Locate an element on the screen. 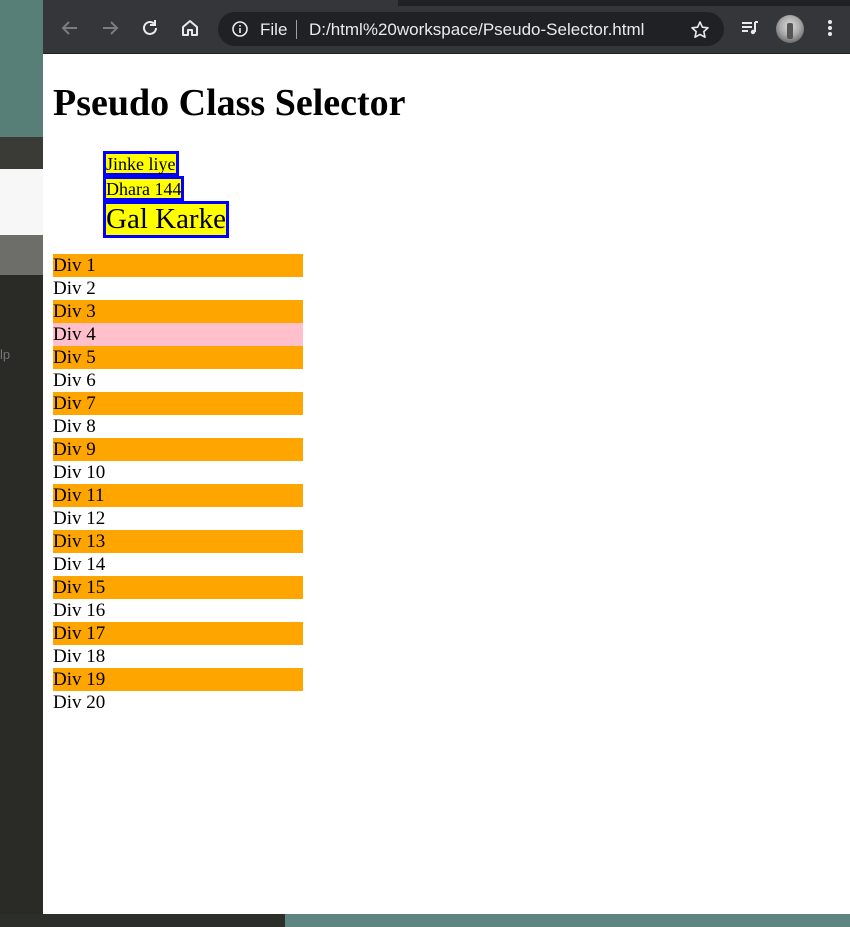  div-item-6: Div 6 is located at coordinates (178, 380).